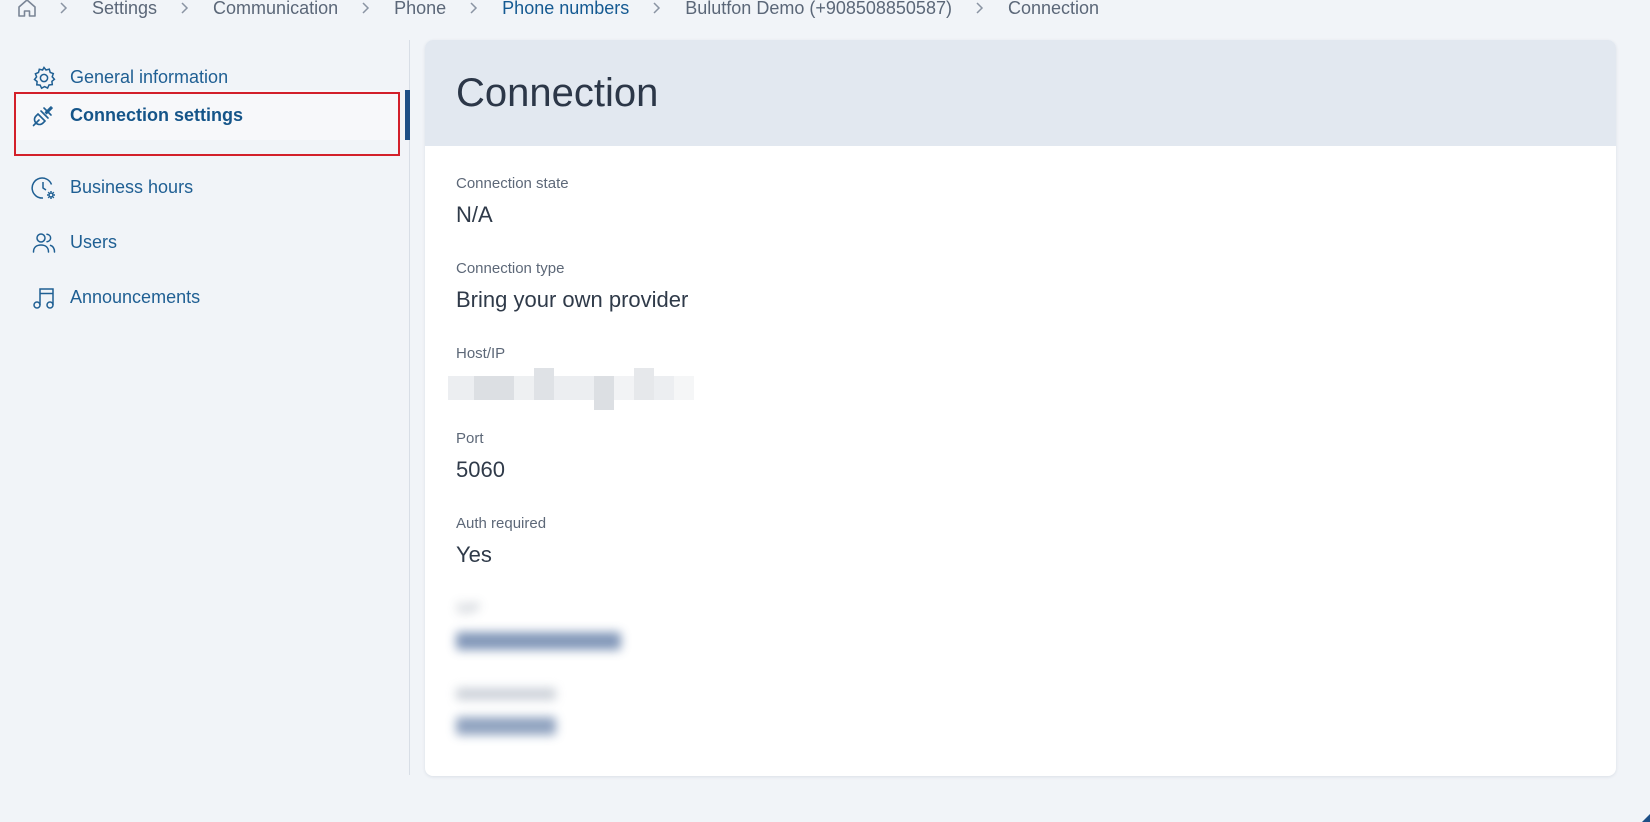 The height and width of the screenshot is (822, 1650). I want to click on breadcrumb-connection: Connection, so click(1053, 9).